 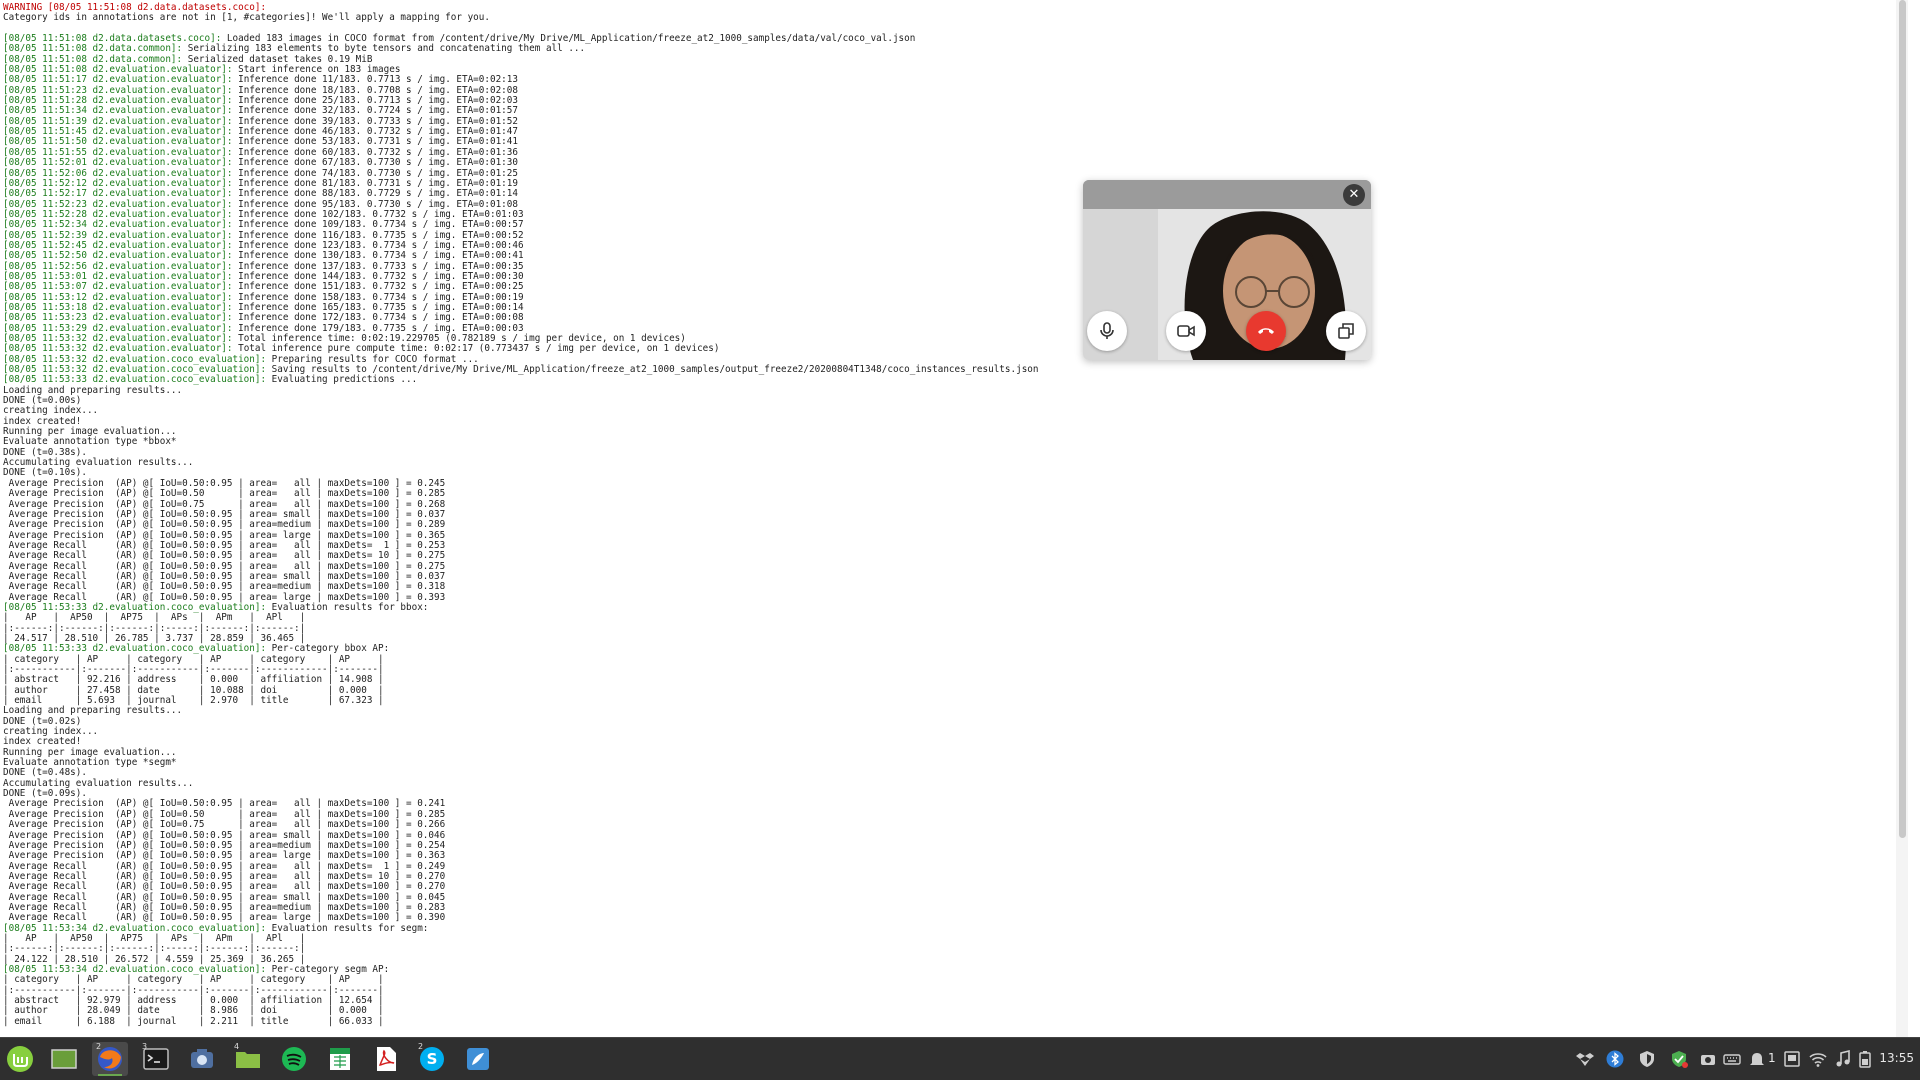 I want to click on log-line: DONE (t=0.02s), so click(x=955, y=721).